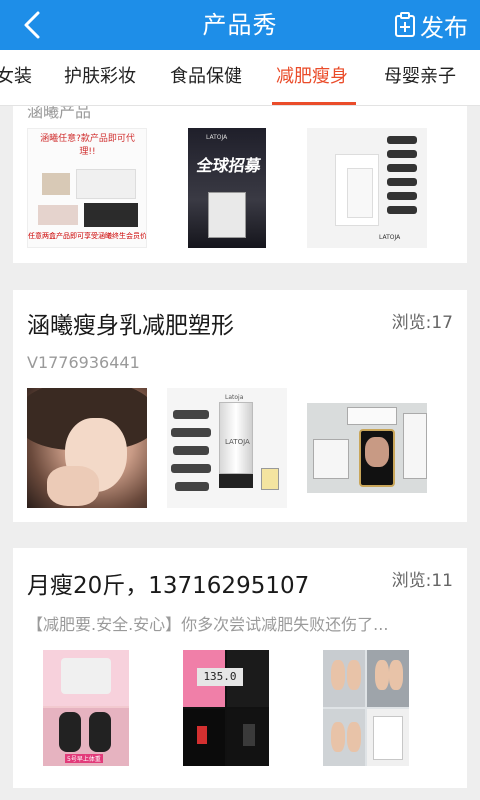  What do you see at coordinates (312, 77) in the screenshot?
I see `tab-weight-loss: 减肥瘦身` at bounding box center [312, 77].